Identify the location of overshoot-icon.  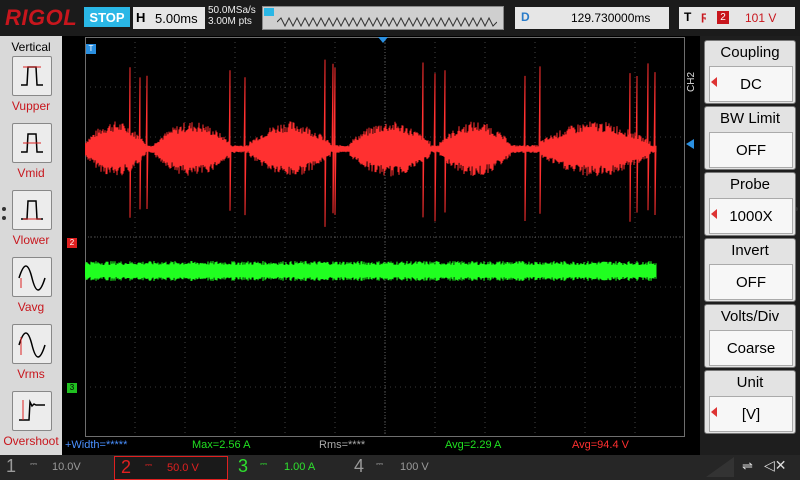
(32, 410).